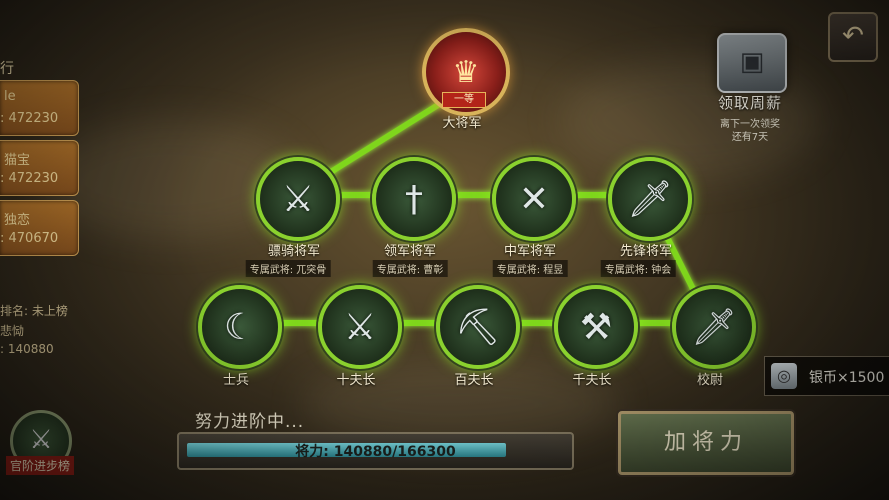  What do you see at coordinates (39, 228) in the screenshot?
I see `ranking-card: 独恋 : 470670` at bounding box center [39, 228].